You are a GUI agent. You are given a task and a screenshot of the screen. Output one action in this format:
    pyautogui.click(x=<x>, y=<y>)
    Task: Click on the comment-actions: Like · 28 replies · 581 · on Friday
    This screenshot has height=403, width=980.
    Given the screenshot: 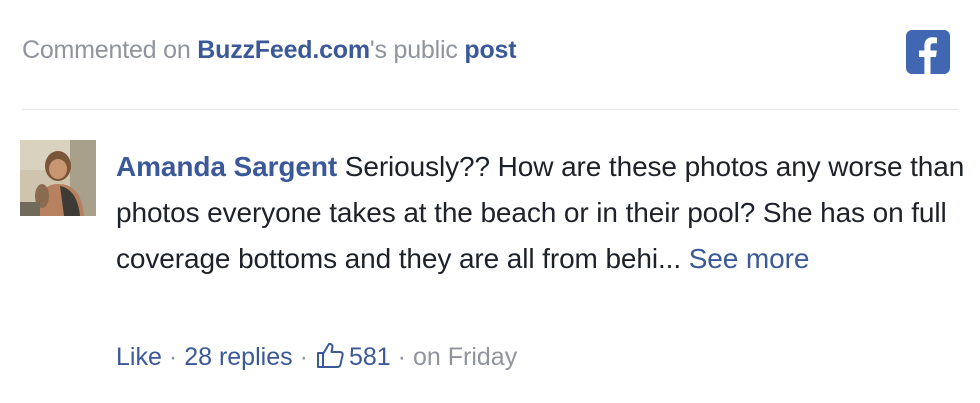 What is the action you would take?
    pyautogui.click(x=316, y=357)
    